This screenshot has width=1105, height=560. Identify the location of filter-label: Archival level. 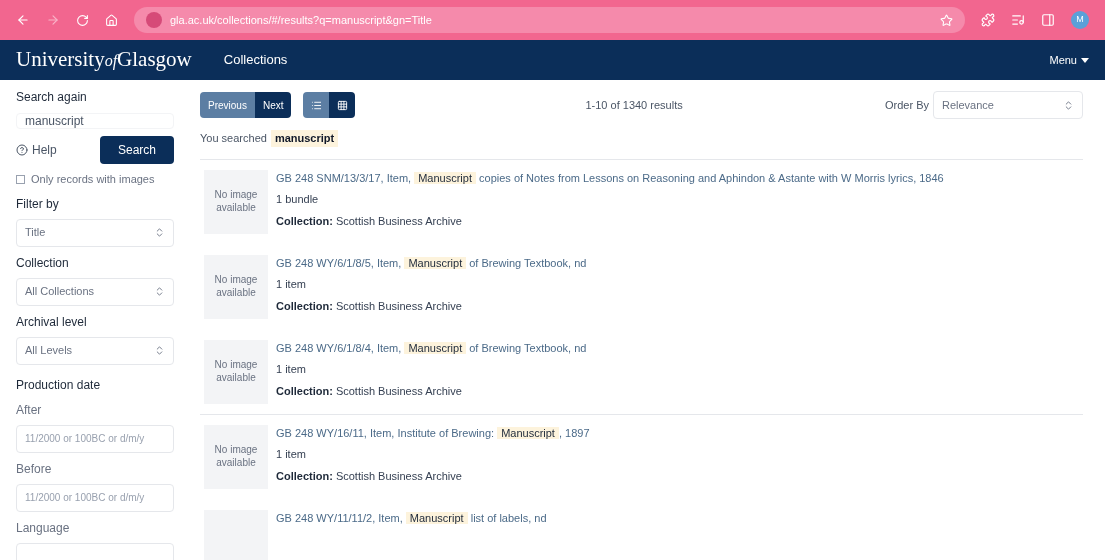
(52, 322).